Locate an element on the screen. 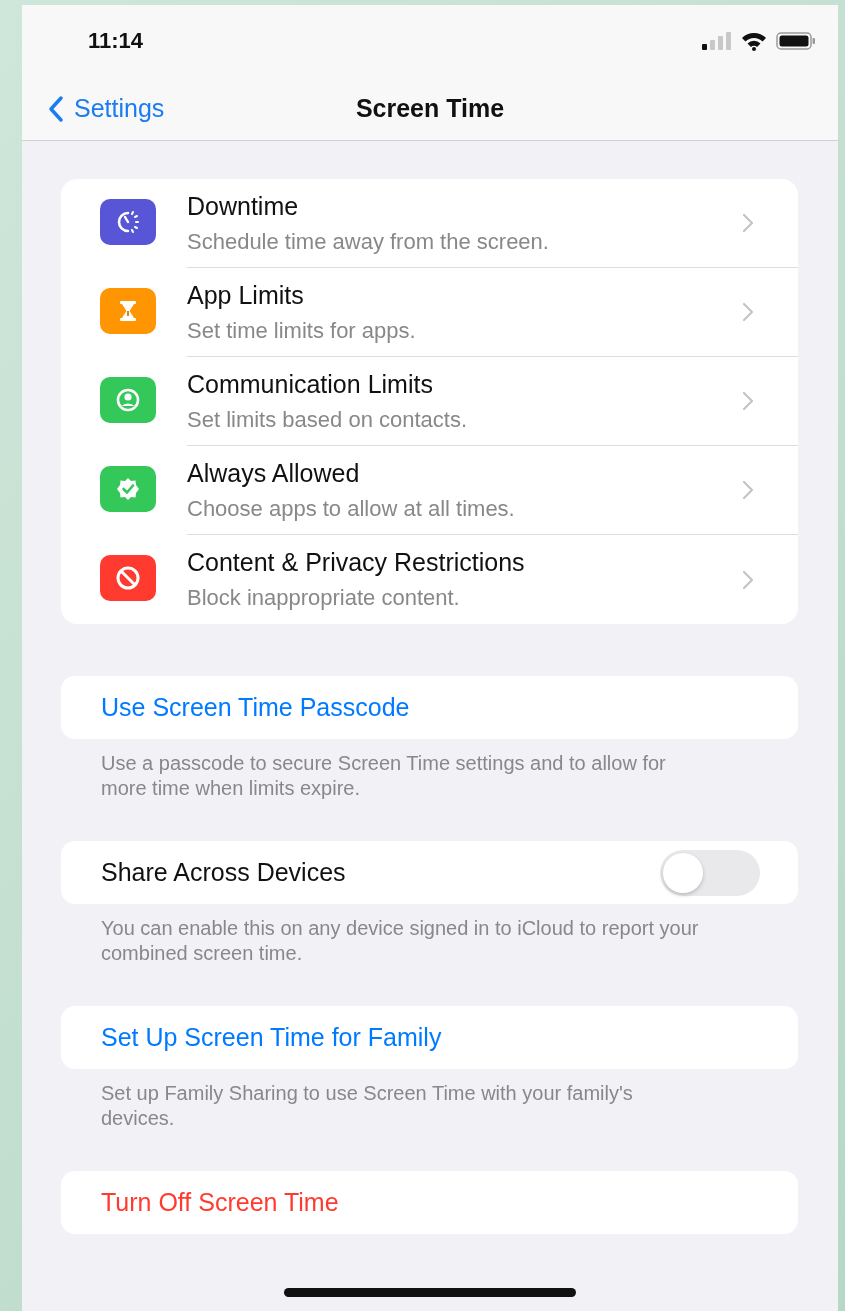  feature-subtitle: Schedule time away from the screen. is located at coordinates (368, 241).